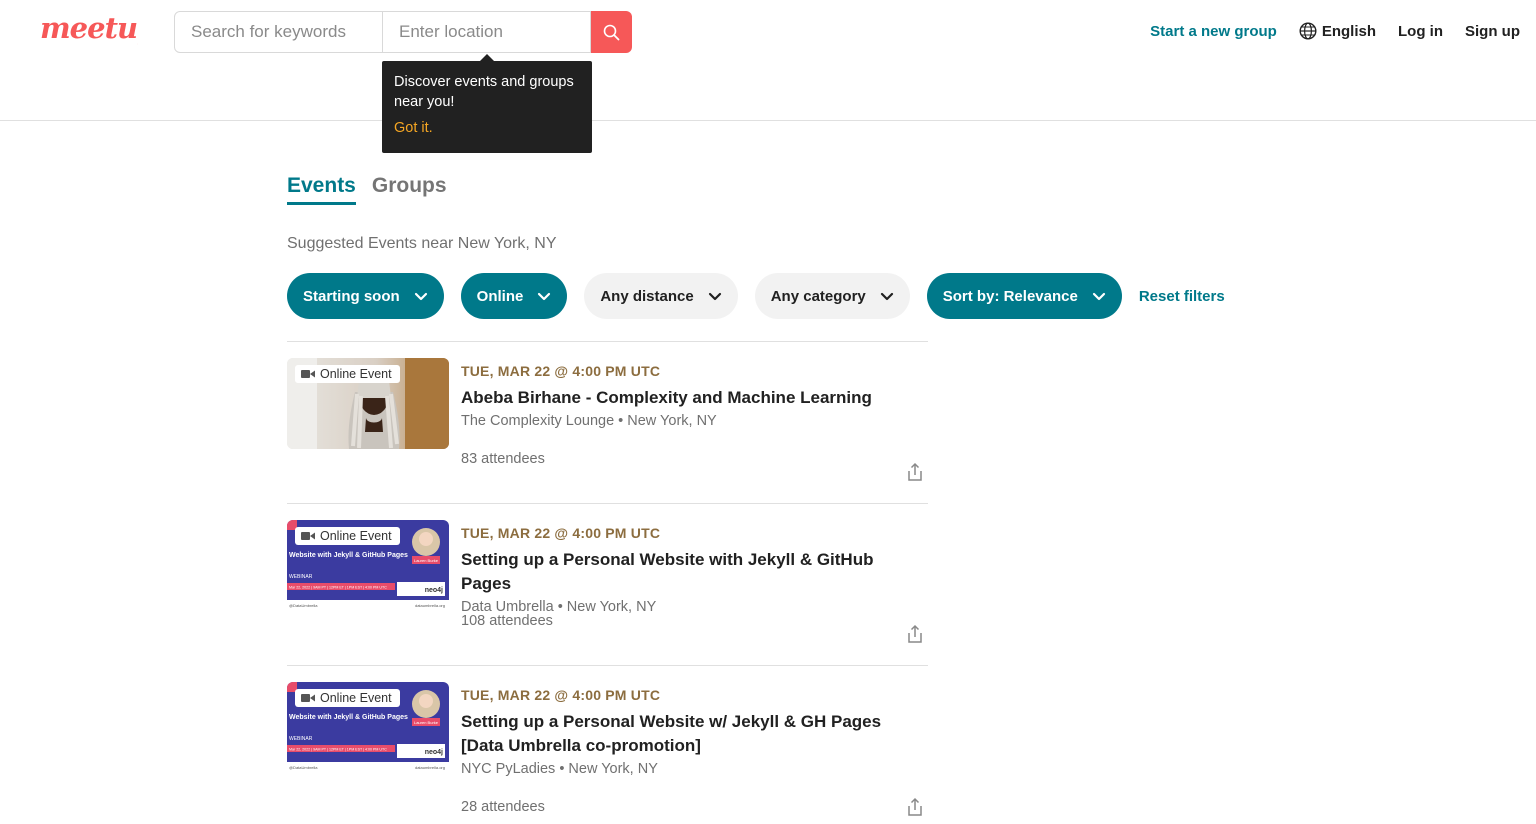 Image resolution: width=1536 pixels, height=824 pixels. Describe the element at coordinates (368, 403) in the screenshot. I see `event-thumbnail: Online Event` at that location.